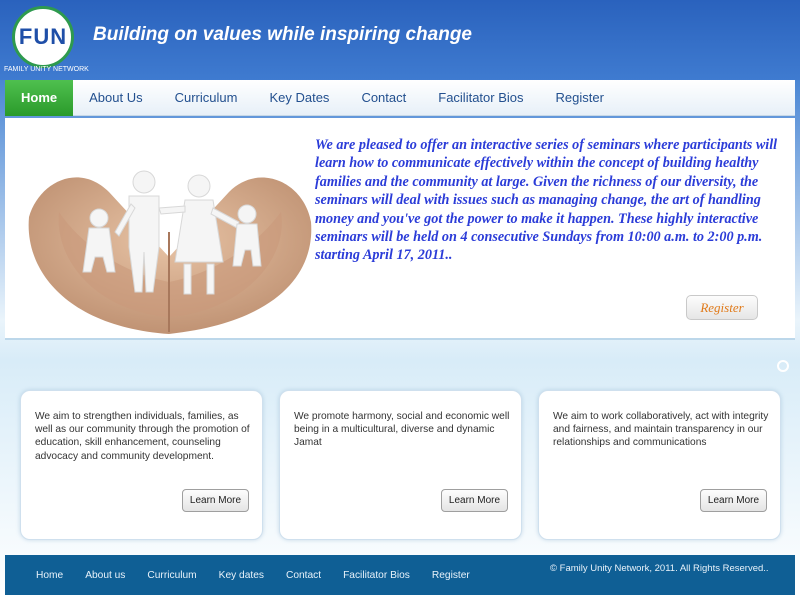 This screenshot has width=800, height=600. What do you see at coordinates (46, 69) in the screenshot?
I see `logo-subtitle: FAMILY UNITY NETWORK` at bounding box center [46, 69].